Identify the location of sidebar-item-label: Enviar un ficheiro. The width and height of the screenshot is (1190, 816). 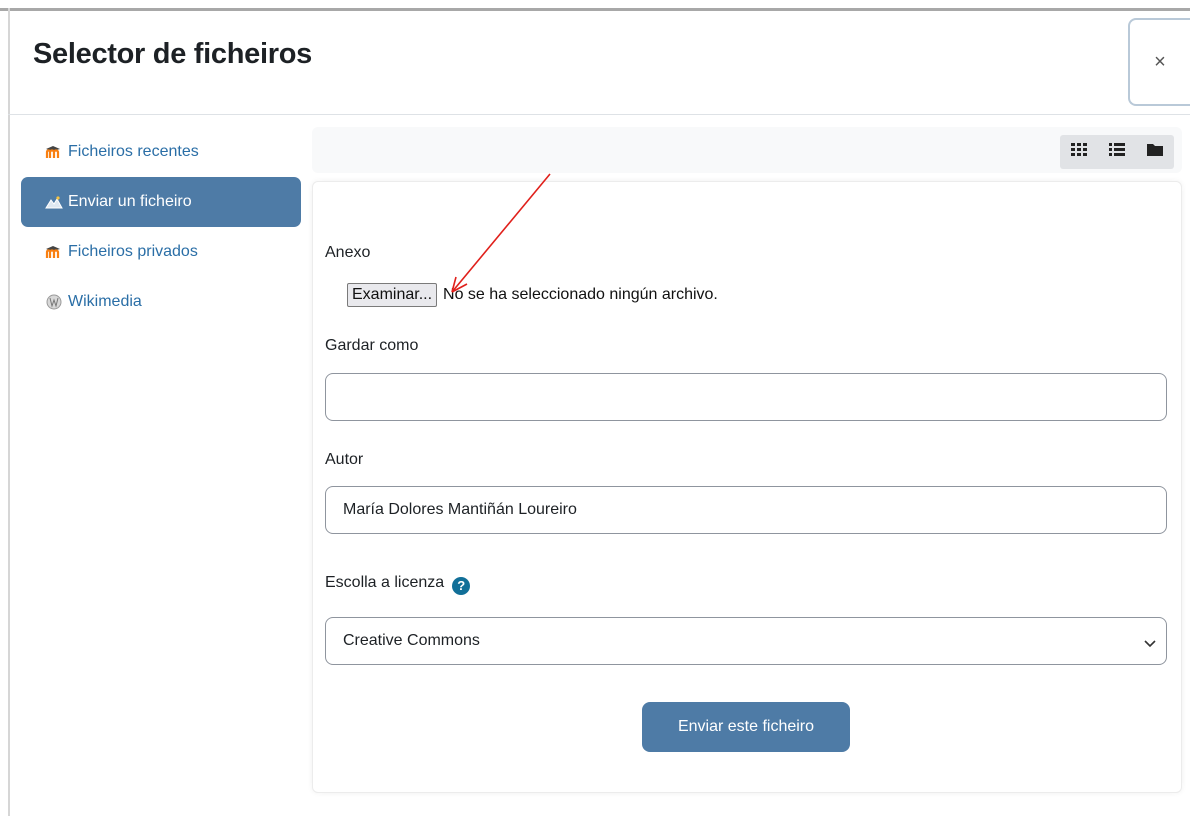
(130, 201).